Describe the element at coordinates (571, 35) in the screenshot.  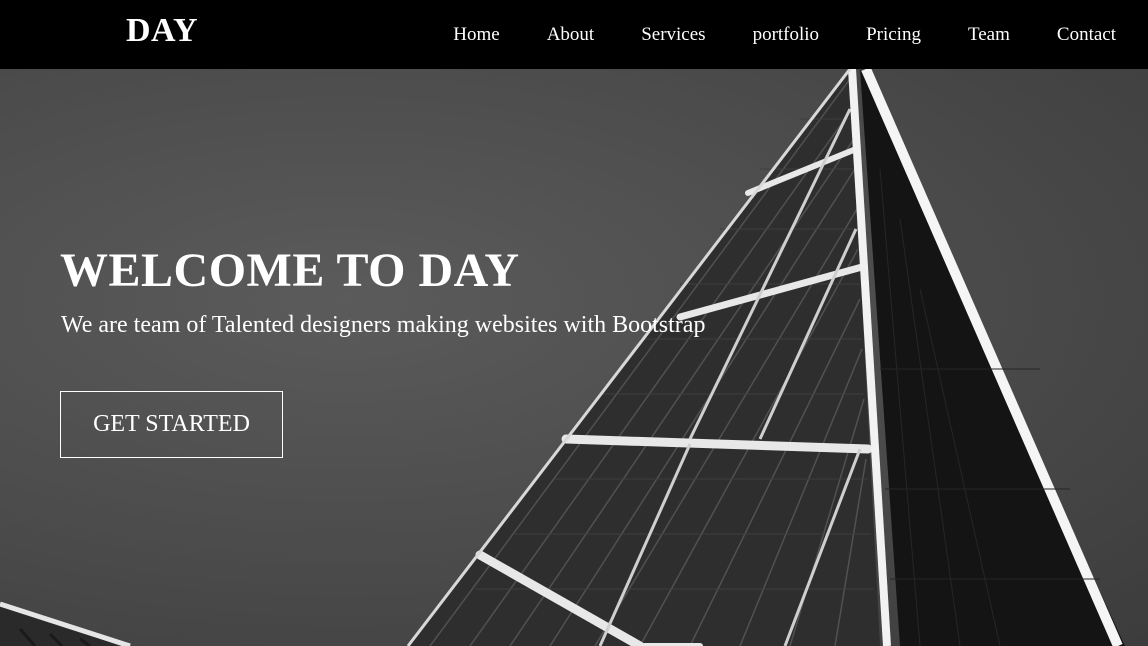
I see `nav-link-about: About` at that location.